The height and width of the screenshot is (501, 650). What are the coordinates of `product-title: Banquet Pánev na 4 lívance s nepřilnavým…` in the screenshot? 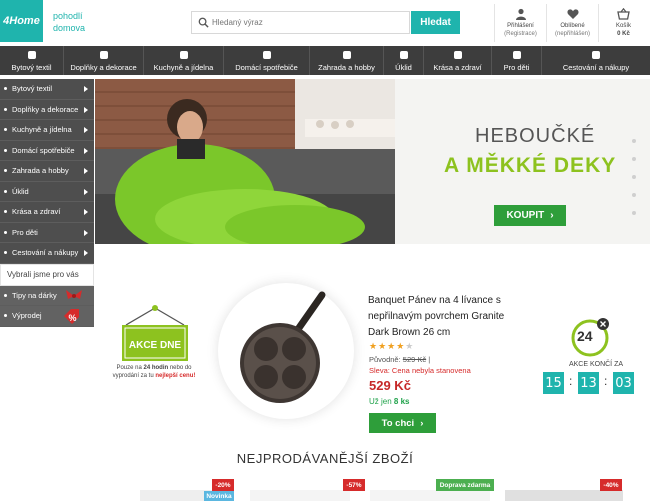 It's located at (448, 317).